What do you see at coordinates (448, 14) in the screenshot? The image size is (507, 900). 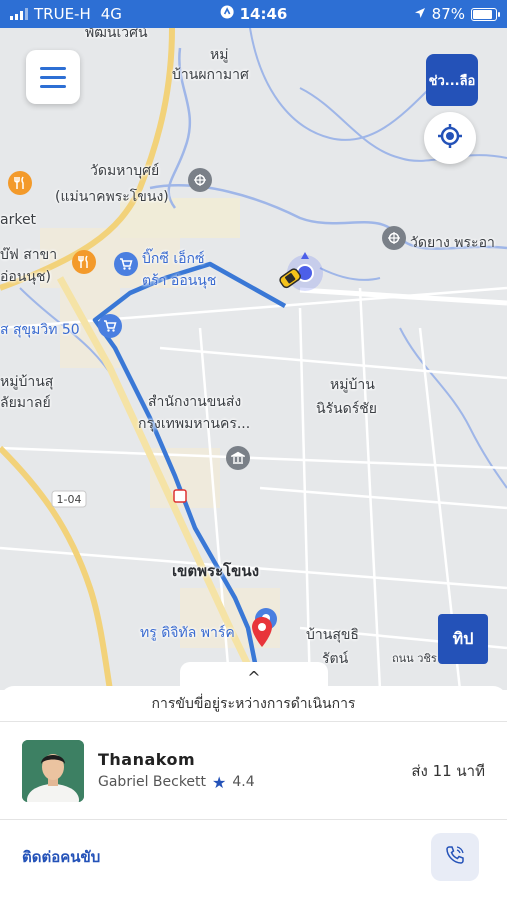 I see `battery-percent: 87%` at bounding box center [448, 14].